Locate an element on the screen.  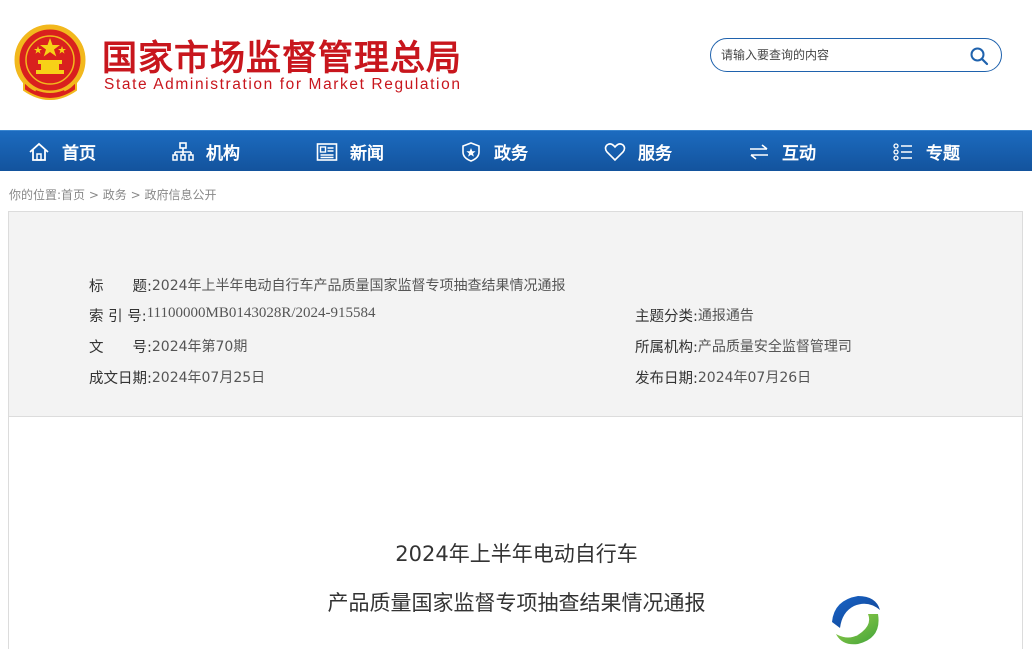
nav-item-service: 服务 is located at coordinates (638, 151).